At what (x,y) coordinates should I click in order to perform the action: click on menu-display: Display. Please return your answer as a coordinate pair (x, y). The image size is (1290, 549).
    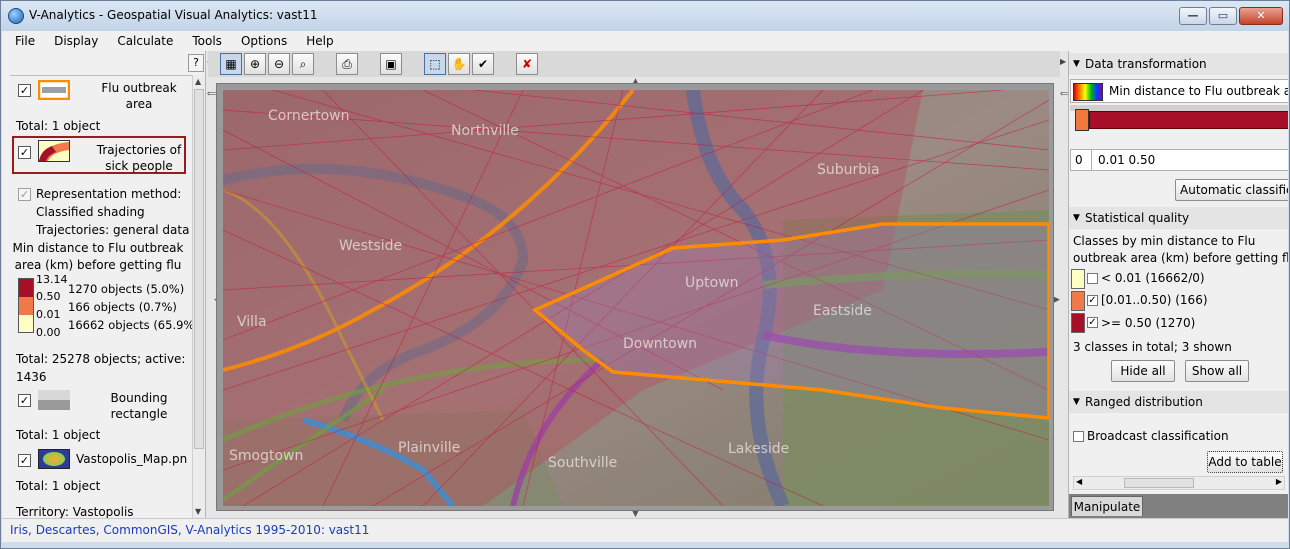
    Looking at the image, I should click on (72, 41).